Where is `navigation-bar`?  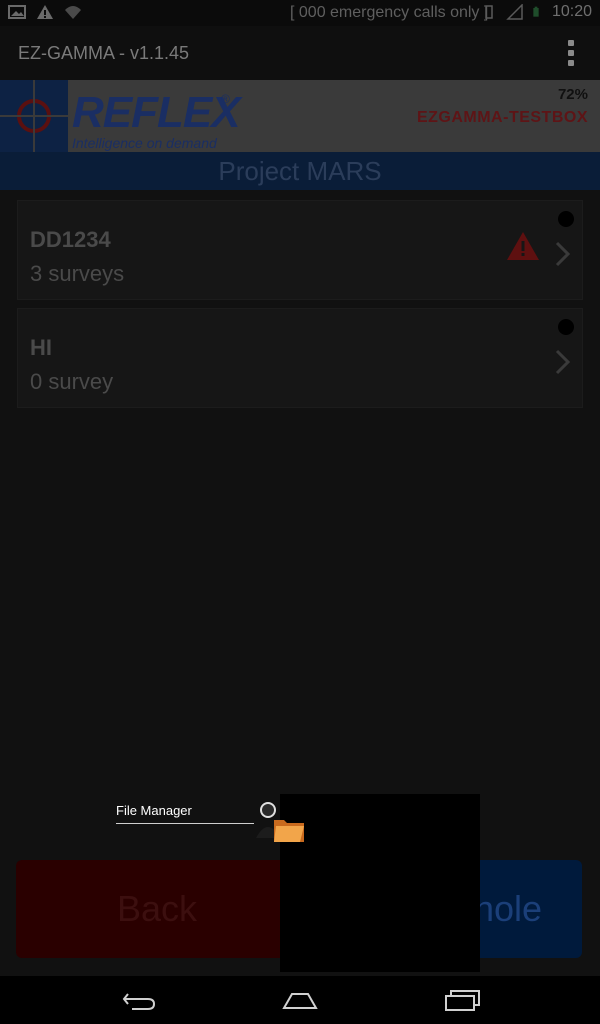
navigation-bar is located at coordinates (300, 1000).